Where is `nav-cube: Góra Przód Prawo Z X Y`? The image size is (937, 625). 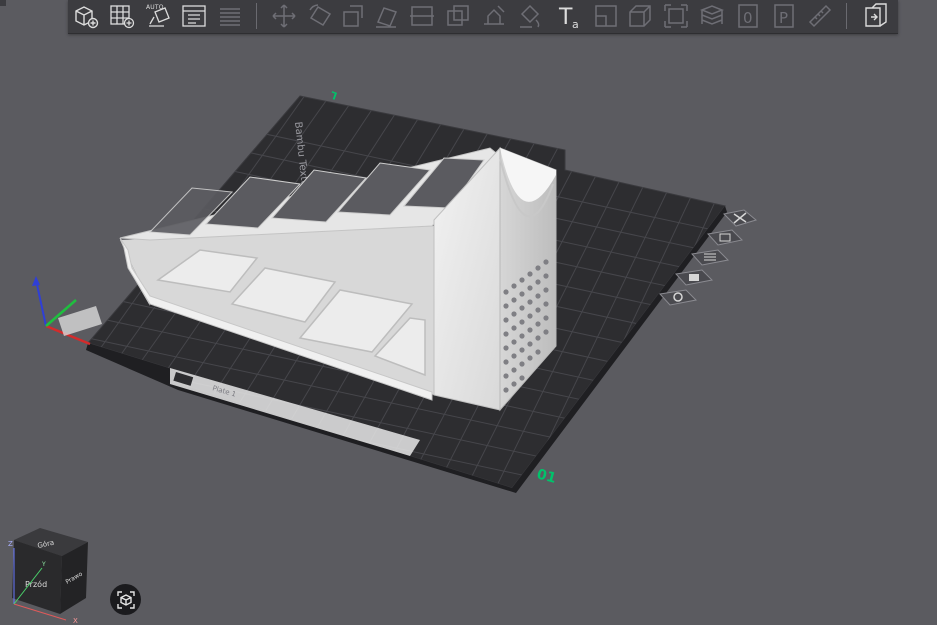
nav-cube: Góra Przód Prawo Z X Y is located at coordinates (48, 576).